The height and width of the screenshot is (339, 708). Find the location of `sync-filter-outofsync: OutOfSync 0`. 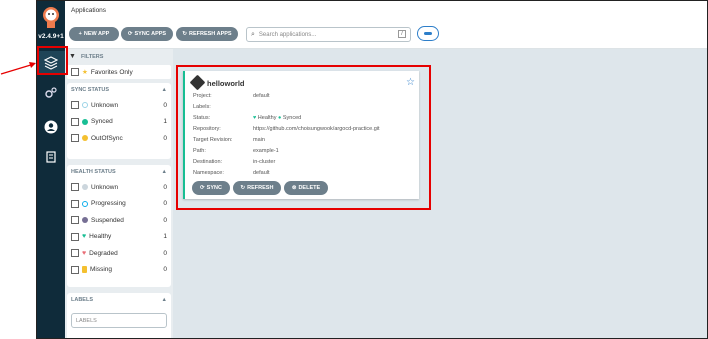

sync-filter-outofsync: OutOfSync 0 is located at coordinates (119, 138).